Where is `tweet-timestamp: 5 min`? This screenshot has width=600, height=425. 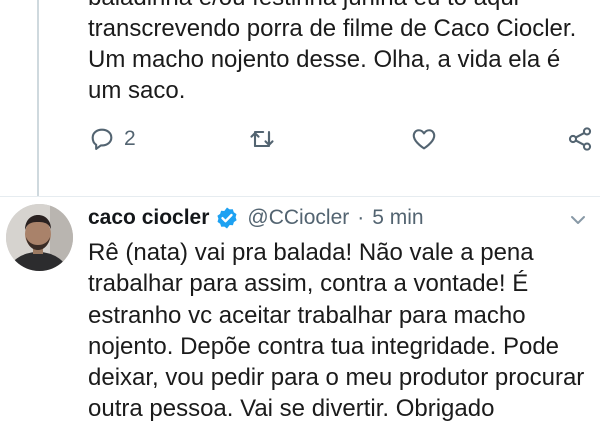
tweet-timestamp: 5 min is located at coordinates (397, 218).